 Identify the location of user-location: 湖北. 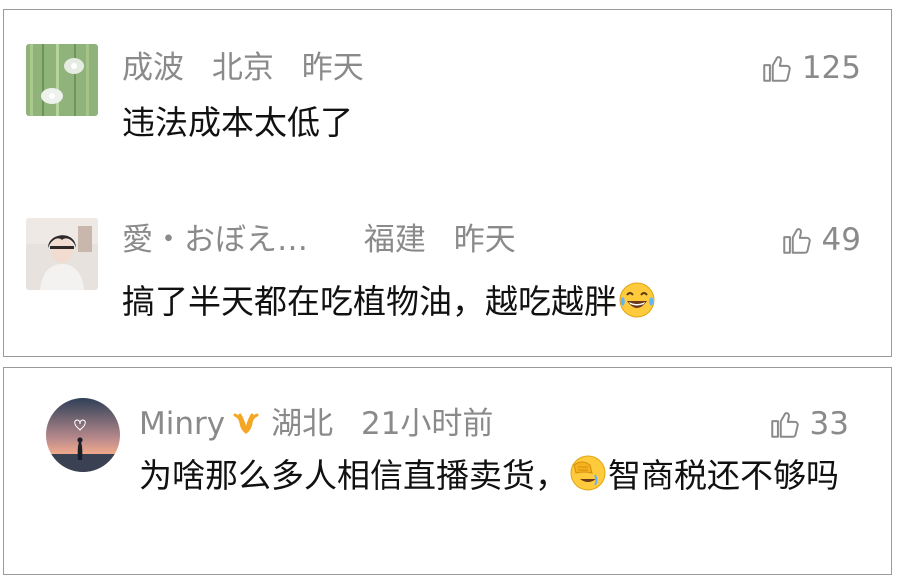
(302, 424).